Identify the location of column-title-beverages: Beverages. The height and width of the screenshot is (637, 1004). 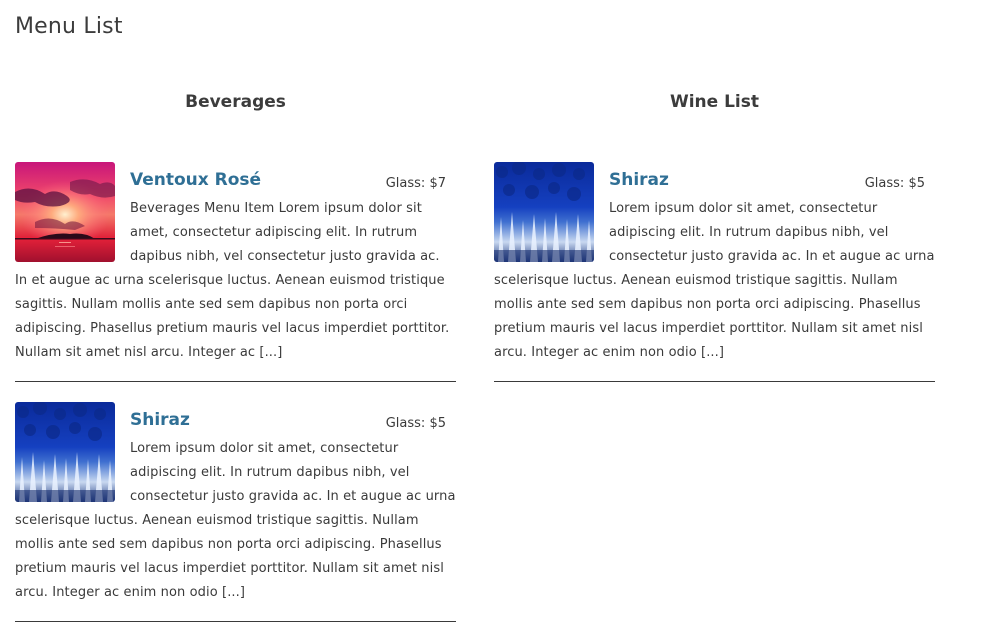
(235, 102).